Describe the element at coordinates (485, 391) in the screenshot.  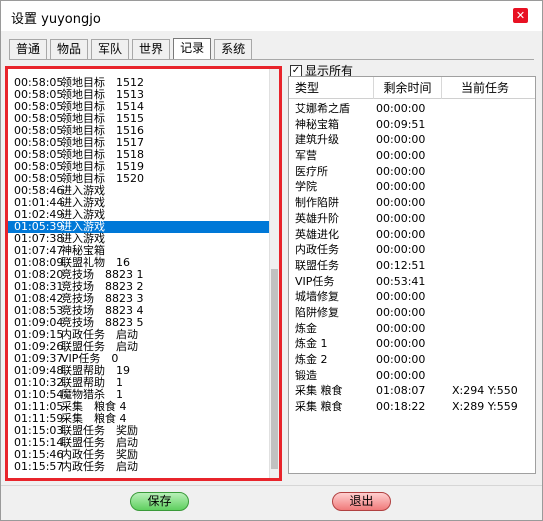
I see `task-current: X:294 Y:550` at that location.